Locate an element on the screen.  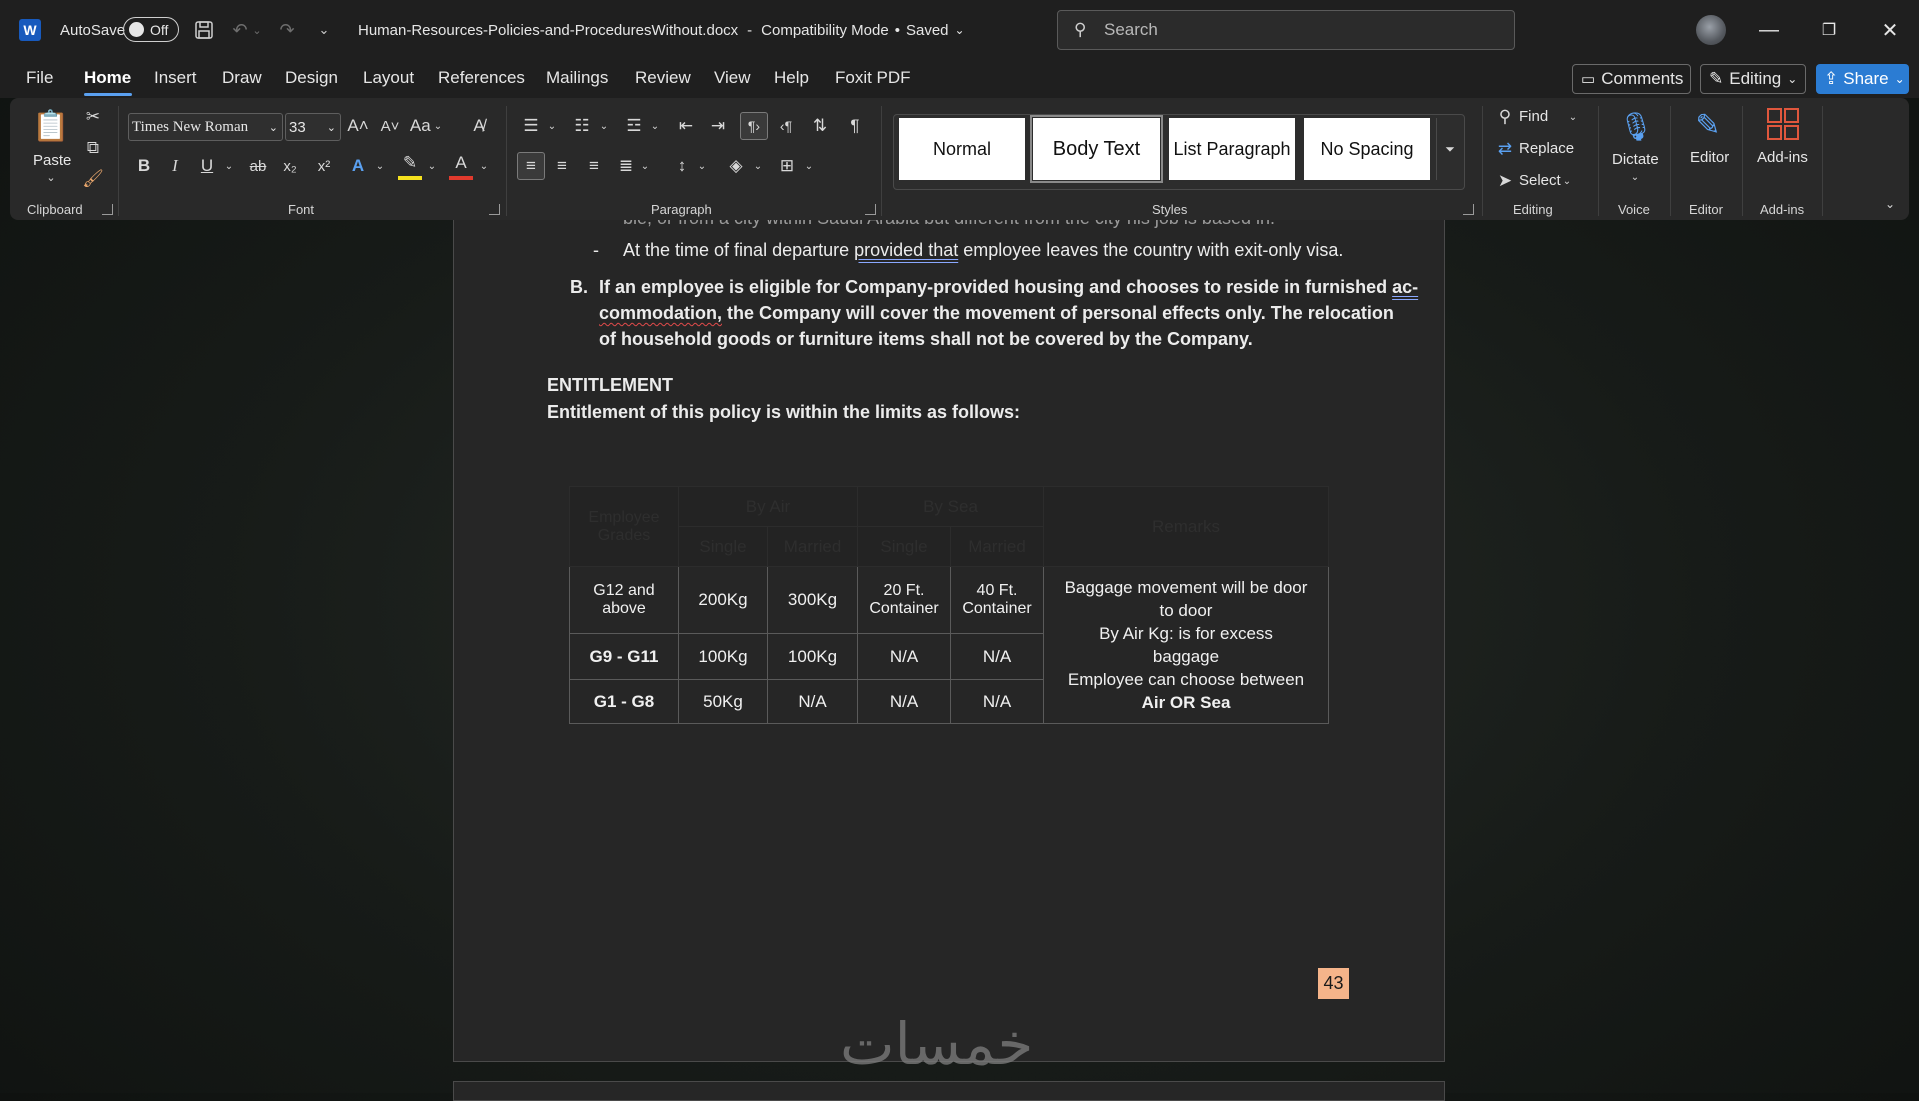
replace-label: Replace is located at coordinates (1546, 148).